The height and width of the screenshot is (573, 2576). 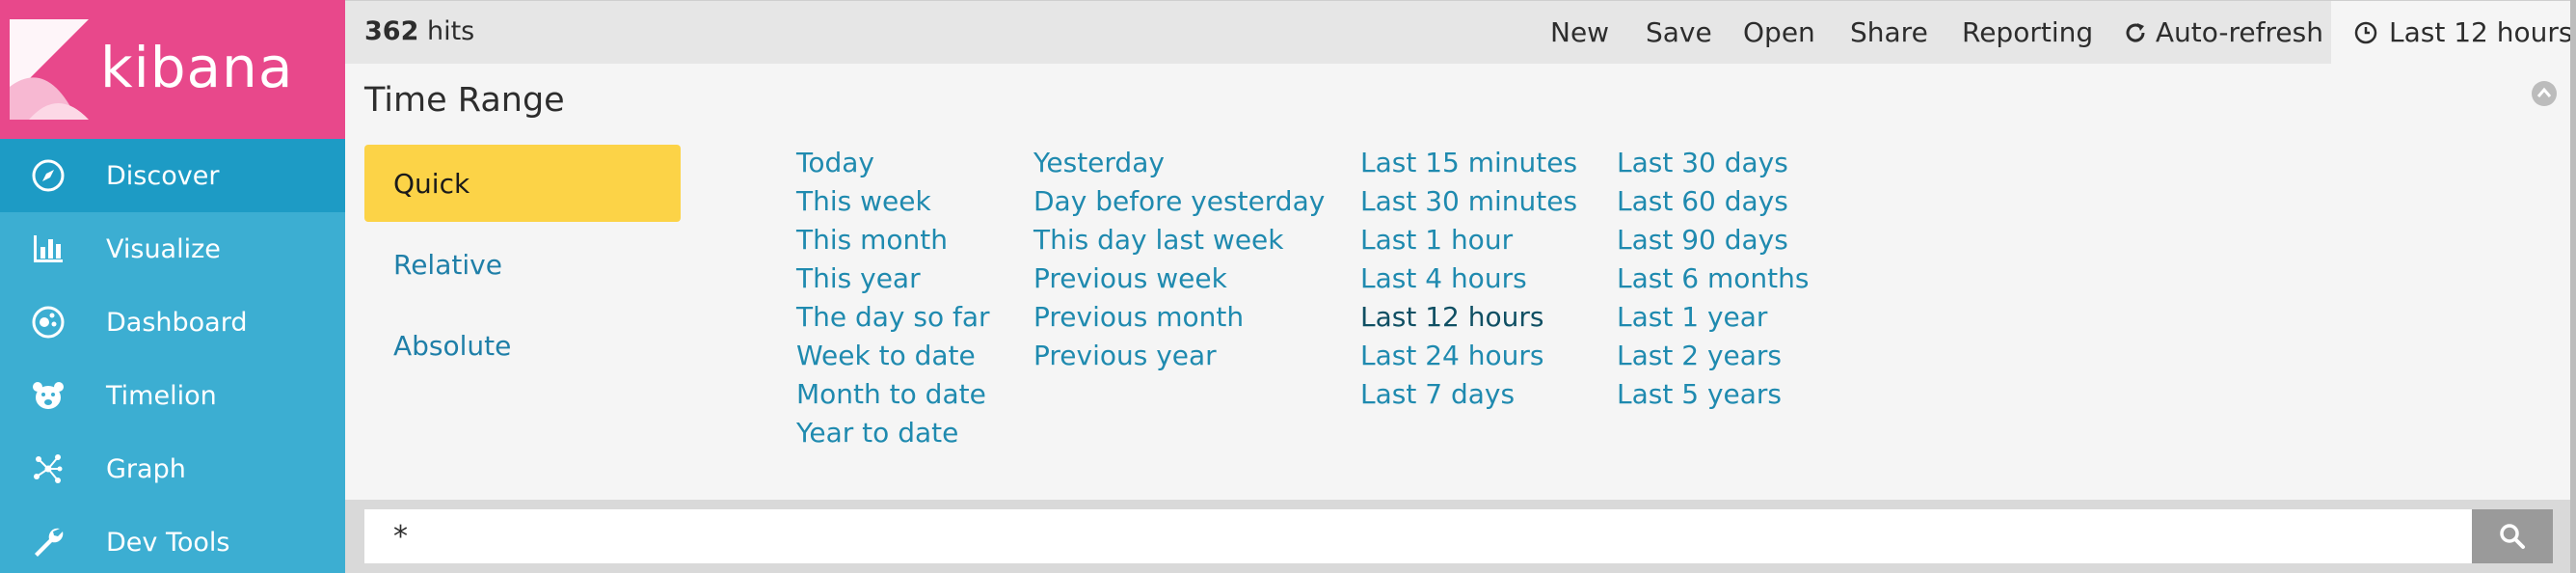 What do you see at coordinates (1179, 201) in the screenshot?
I see `quick-link-day-before-yesterday: Day before yesterday` at bounding box center [1179, 201].